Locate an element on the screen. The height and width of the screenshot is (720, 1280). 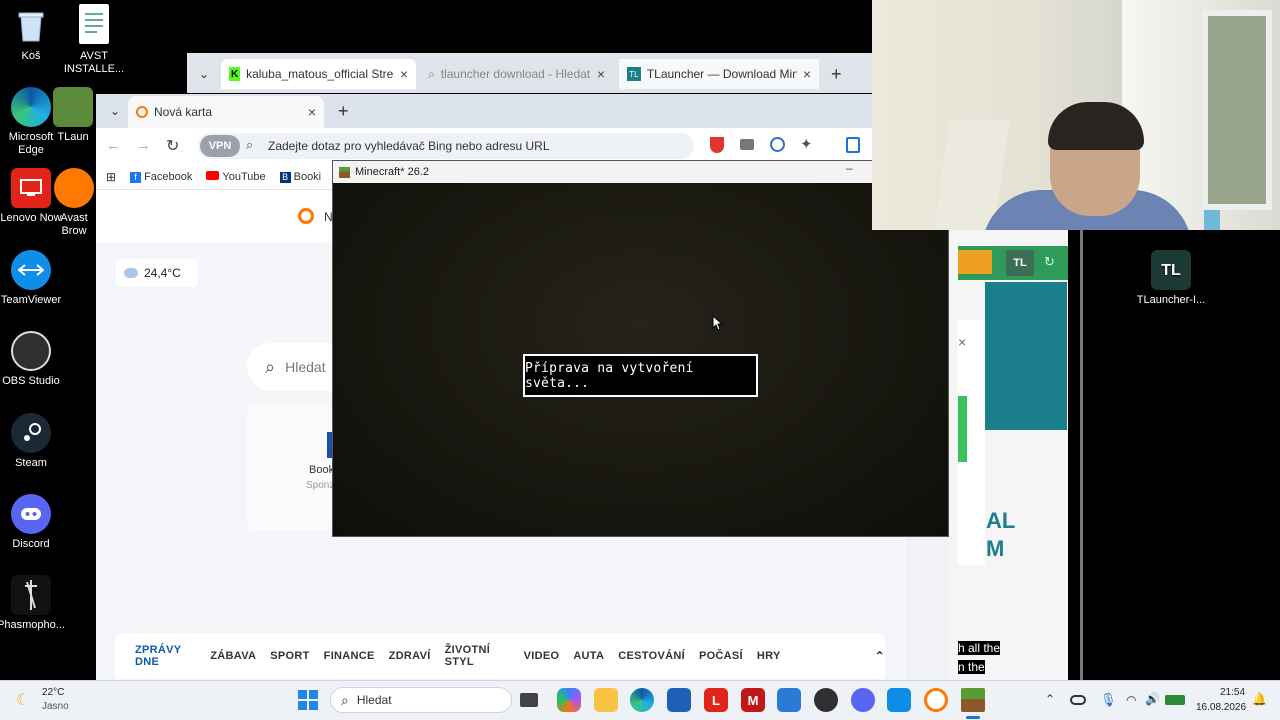
taskbar-search-input: Hledat is located at coordinates (374, 700).